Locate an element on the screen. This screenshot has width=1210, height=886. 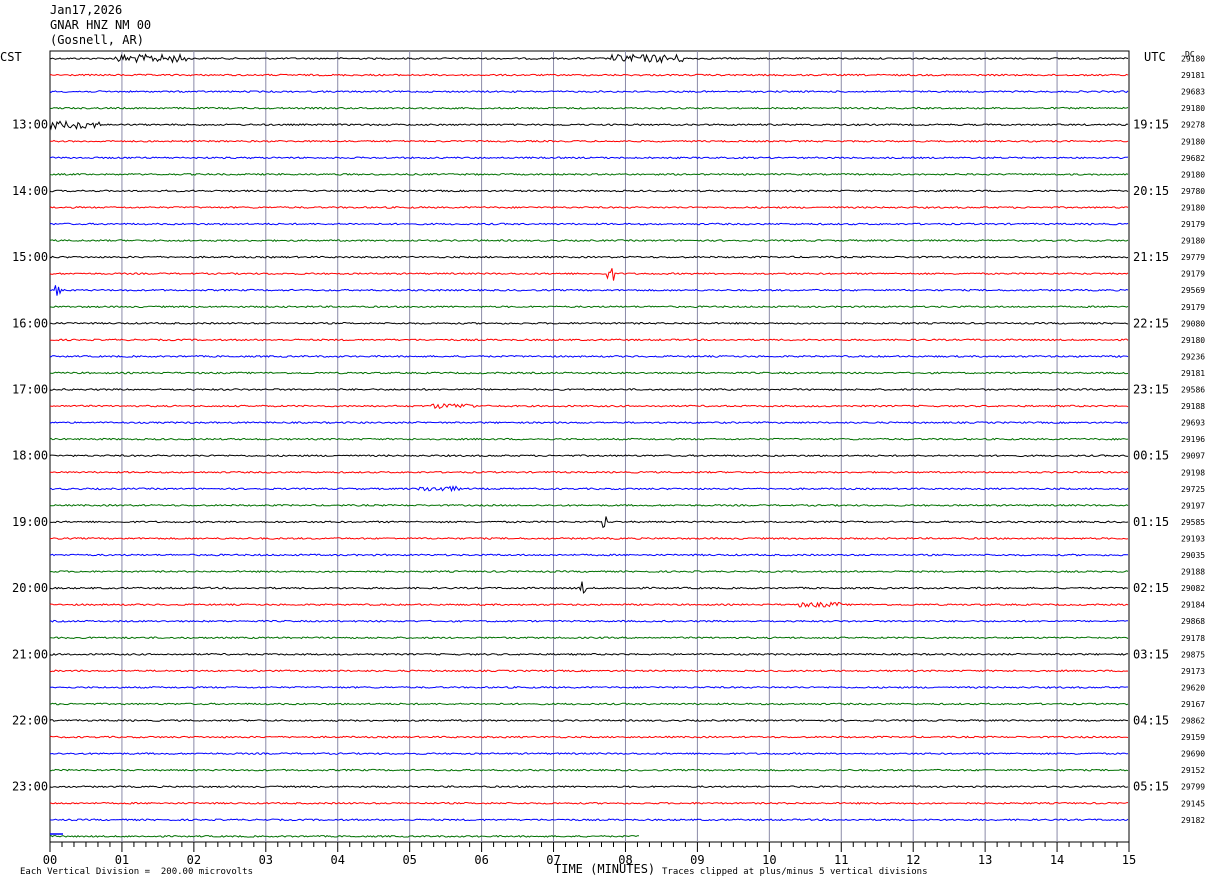
right-hour-label: 02:15 is located at coordinates (1151, 588).